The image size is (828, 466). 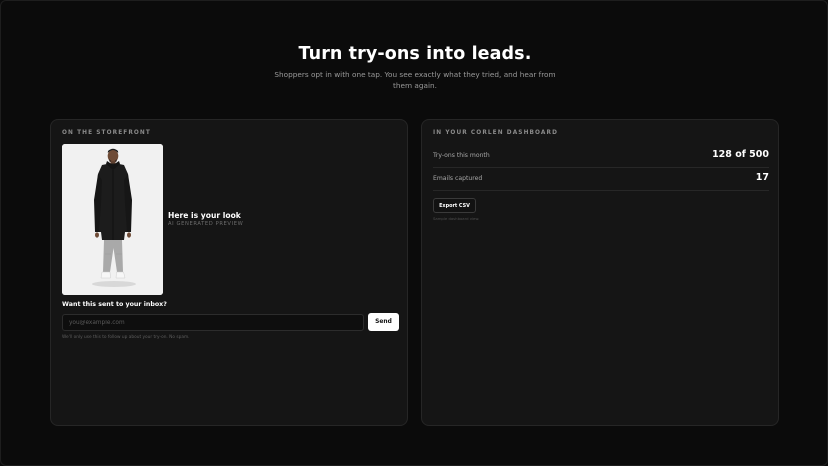 I want to click on stat-value: 128 of 500, so click(x=740, y=154).